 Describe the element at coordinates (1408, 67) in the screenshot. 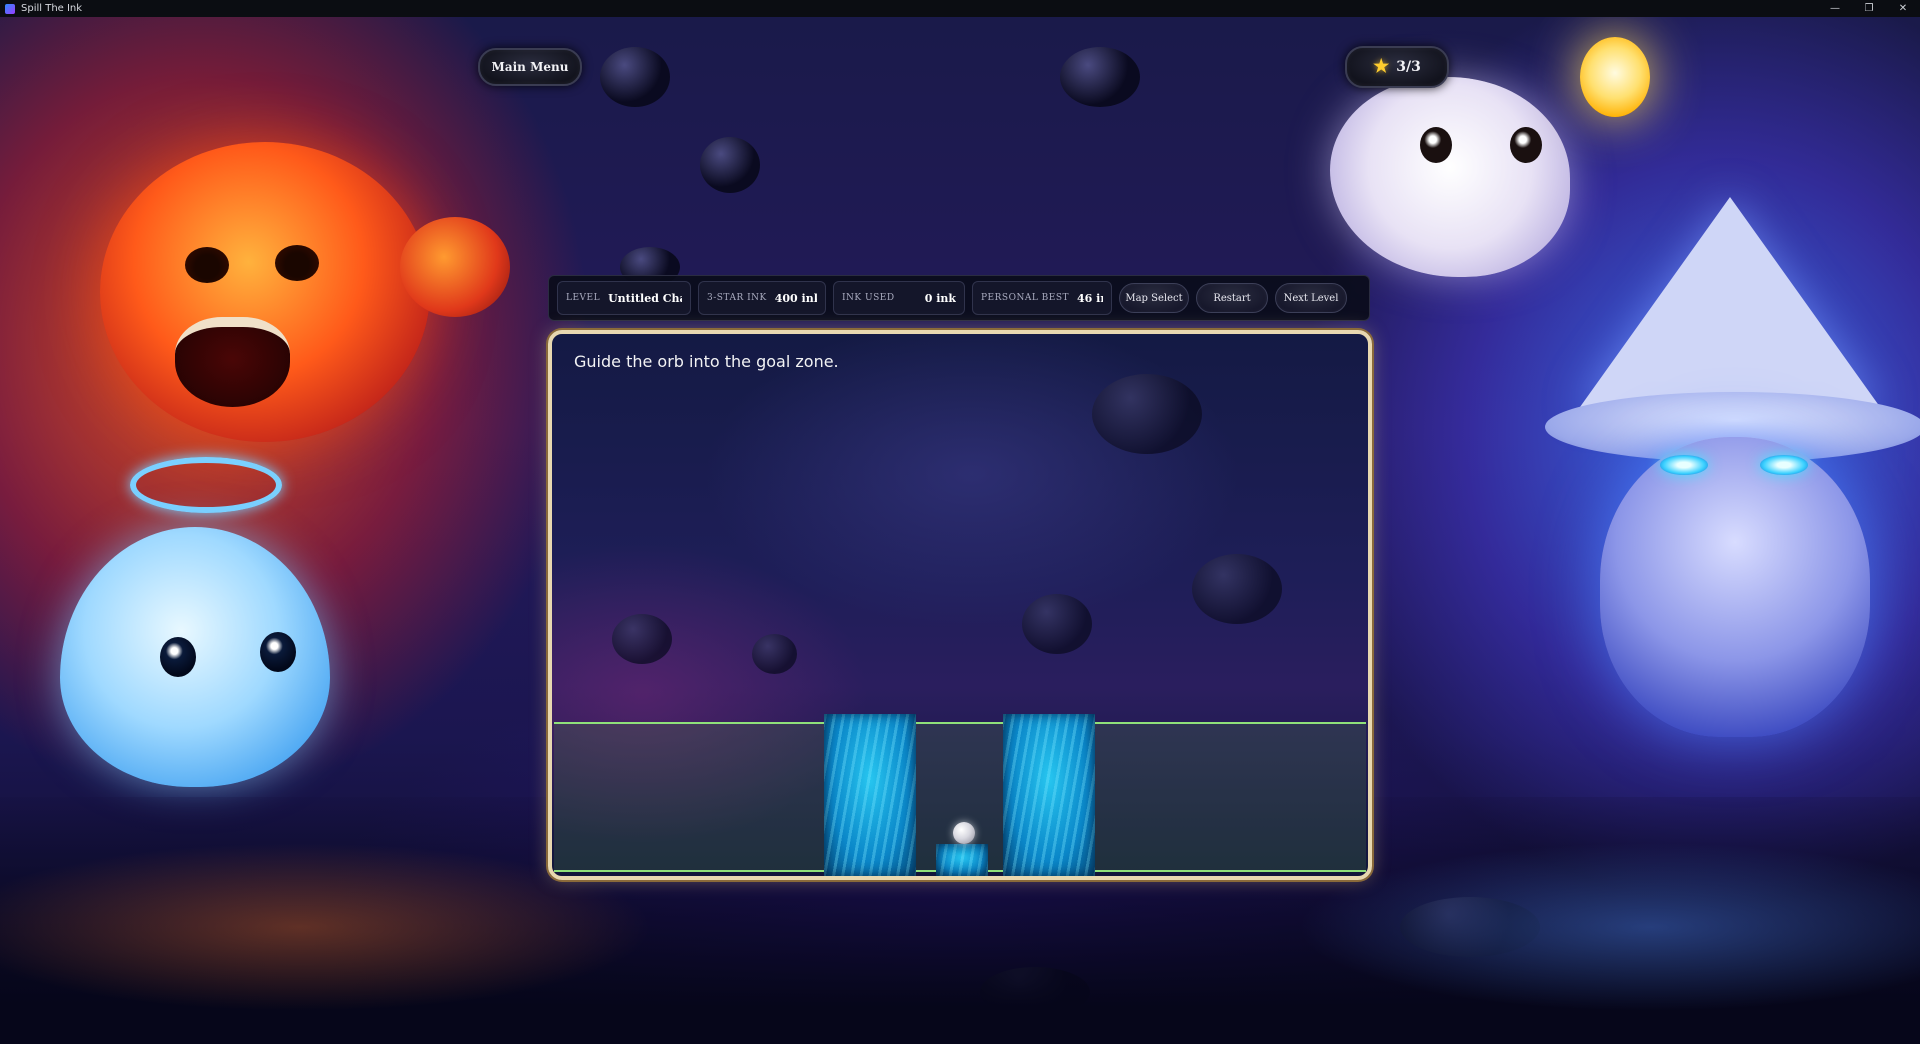

I see `star-count: 3/3` at that location.